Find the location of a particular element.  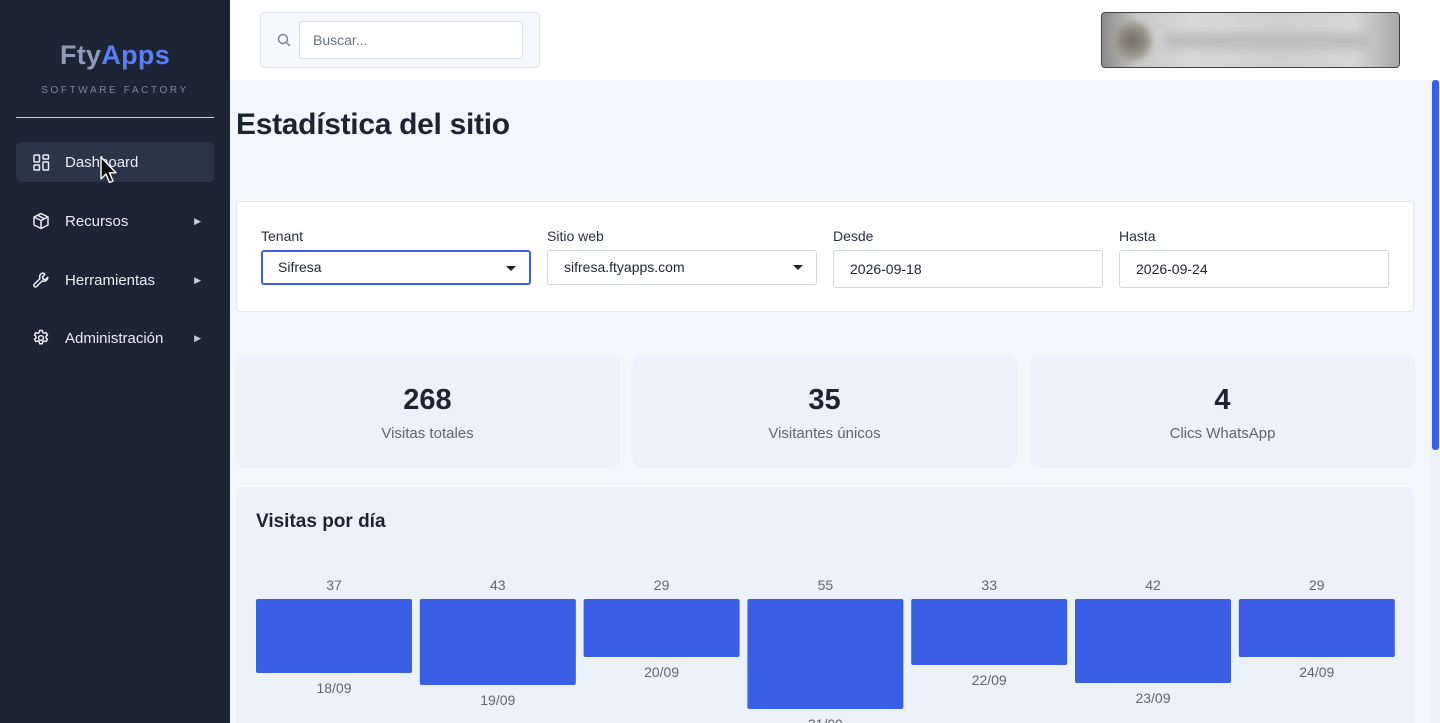

site-select-value: sifresa.ftyapps.com is located at coordinates (624, 267).